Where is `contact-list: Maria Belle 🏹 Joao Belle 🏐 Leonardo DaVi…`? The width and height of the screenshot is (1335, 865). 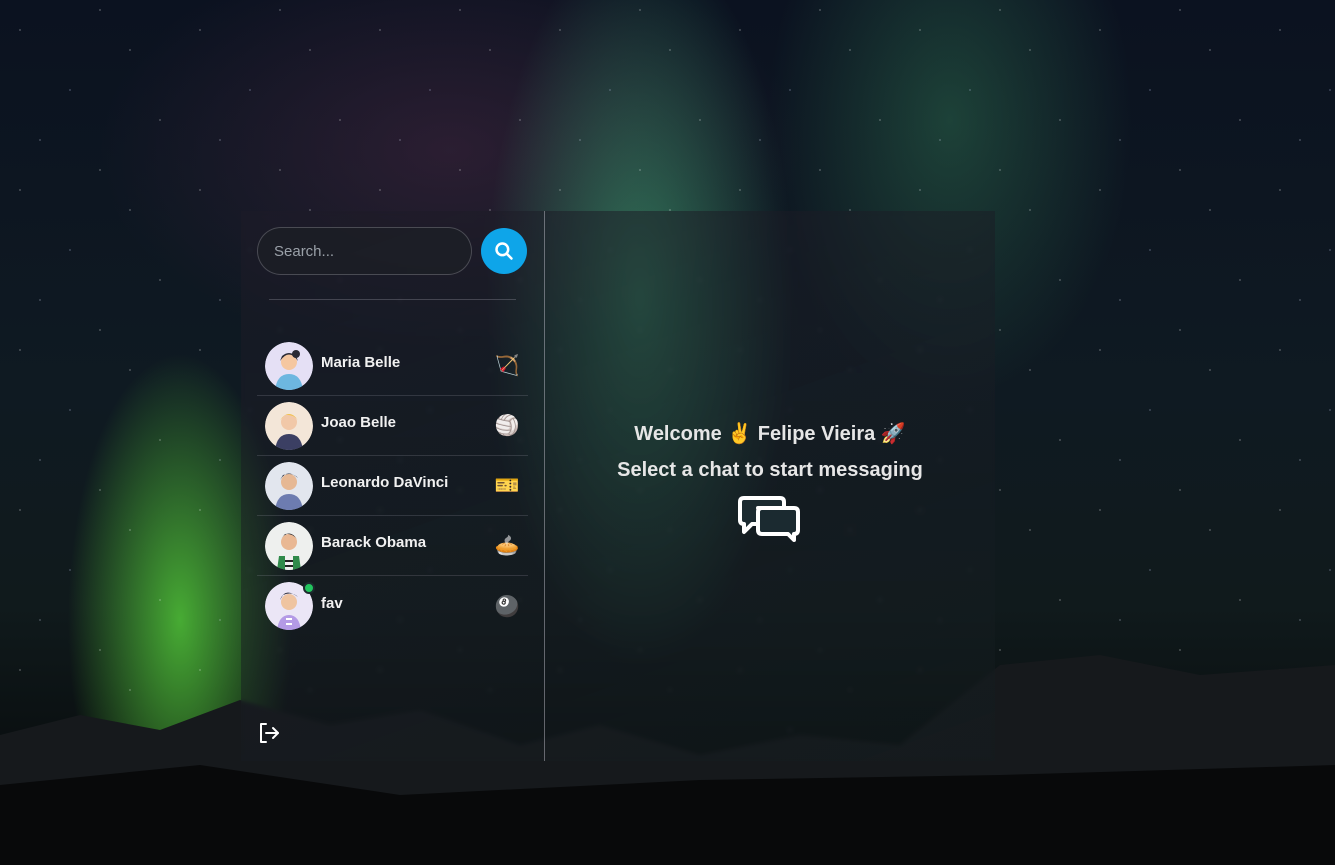 contact-list: Maria Belle 🏹 Joao Belle 🏐 Leonardo DaVi… is located at coordinates (392, 486).